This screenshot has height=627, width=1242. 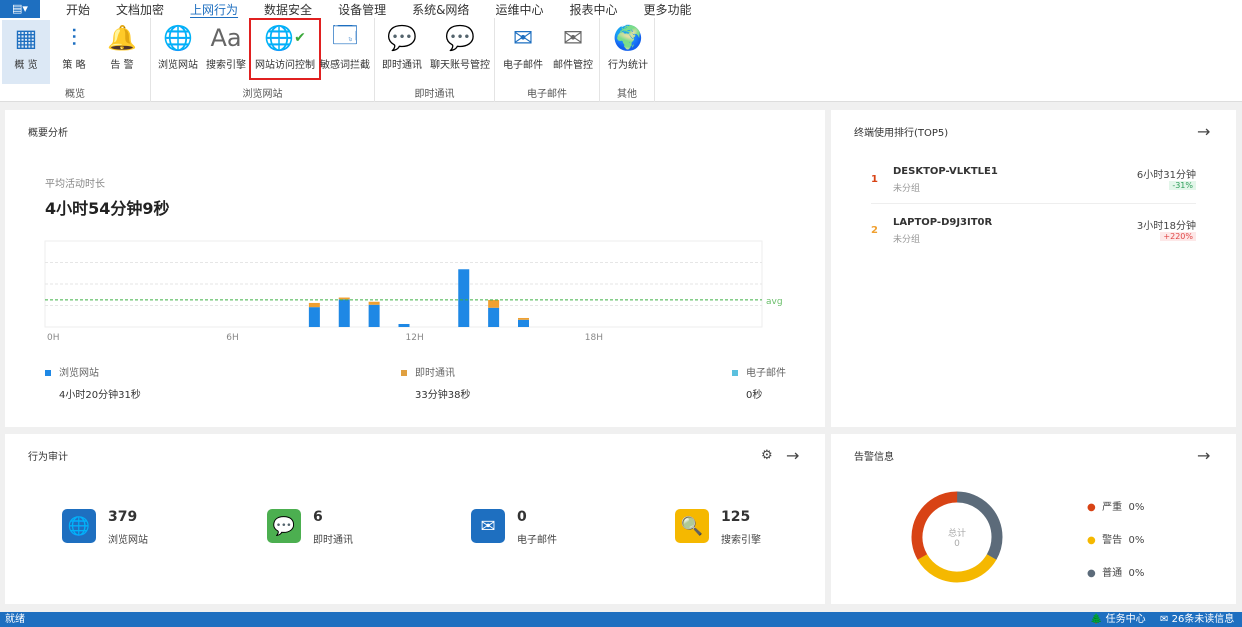 What do you see at coordinates (523, 65) in the screenshot?
I see `label: 电子邮件` at bounding box center [523, 65].